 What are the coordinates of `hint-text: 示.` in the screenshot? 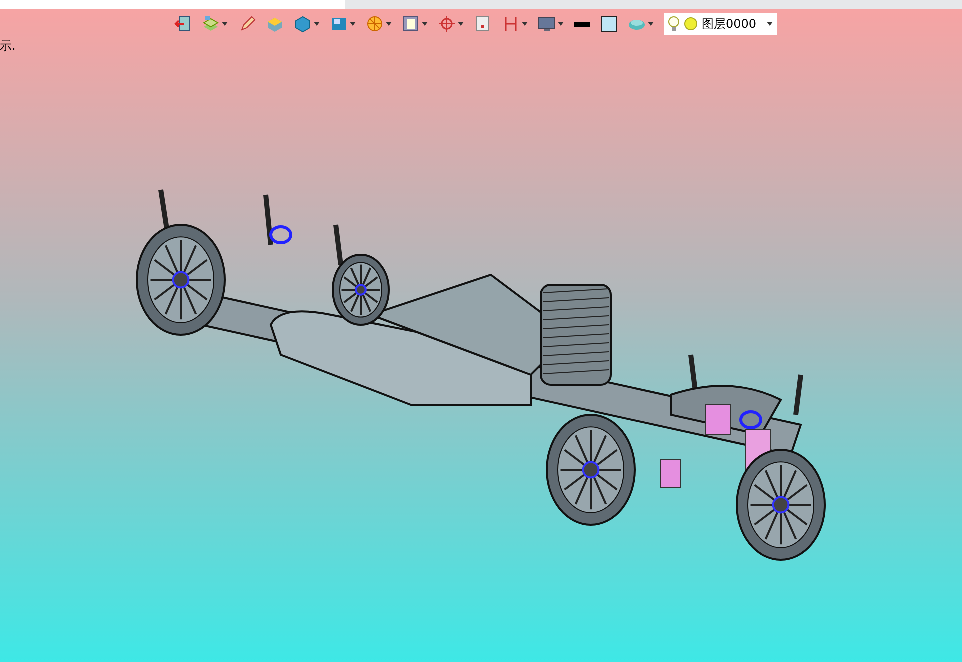 It's located at (8, 46).